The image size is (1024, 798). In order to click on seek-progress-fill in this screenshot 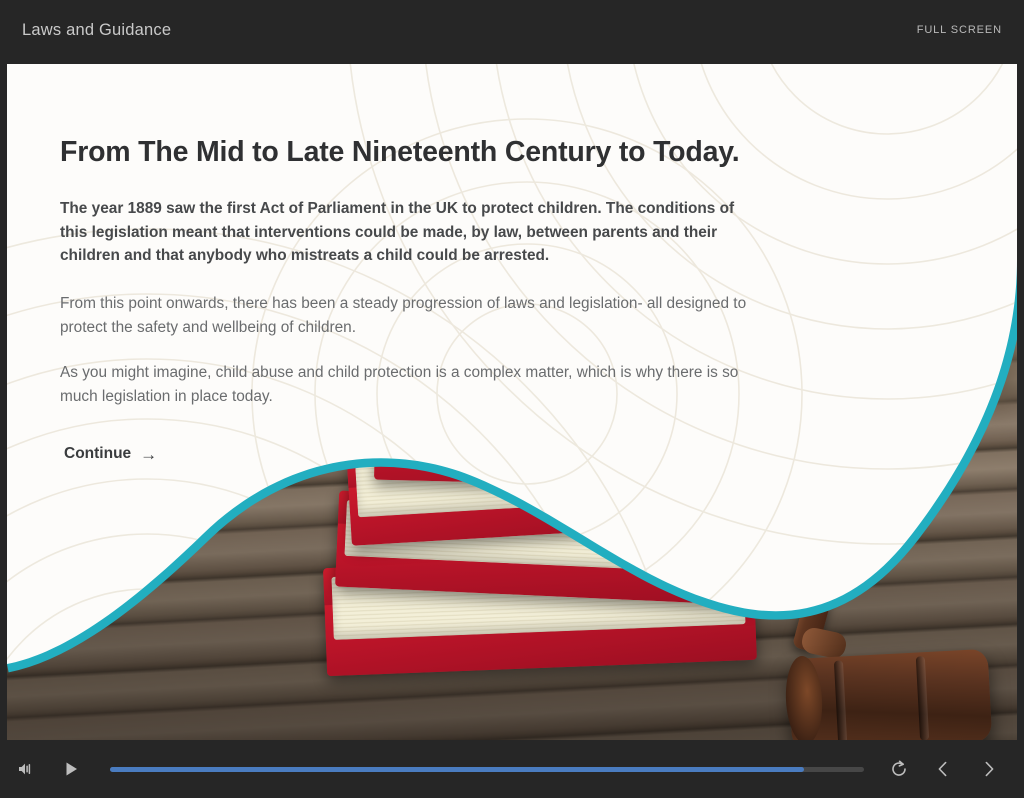, I will do `click(457, 769)`.